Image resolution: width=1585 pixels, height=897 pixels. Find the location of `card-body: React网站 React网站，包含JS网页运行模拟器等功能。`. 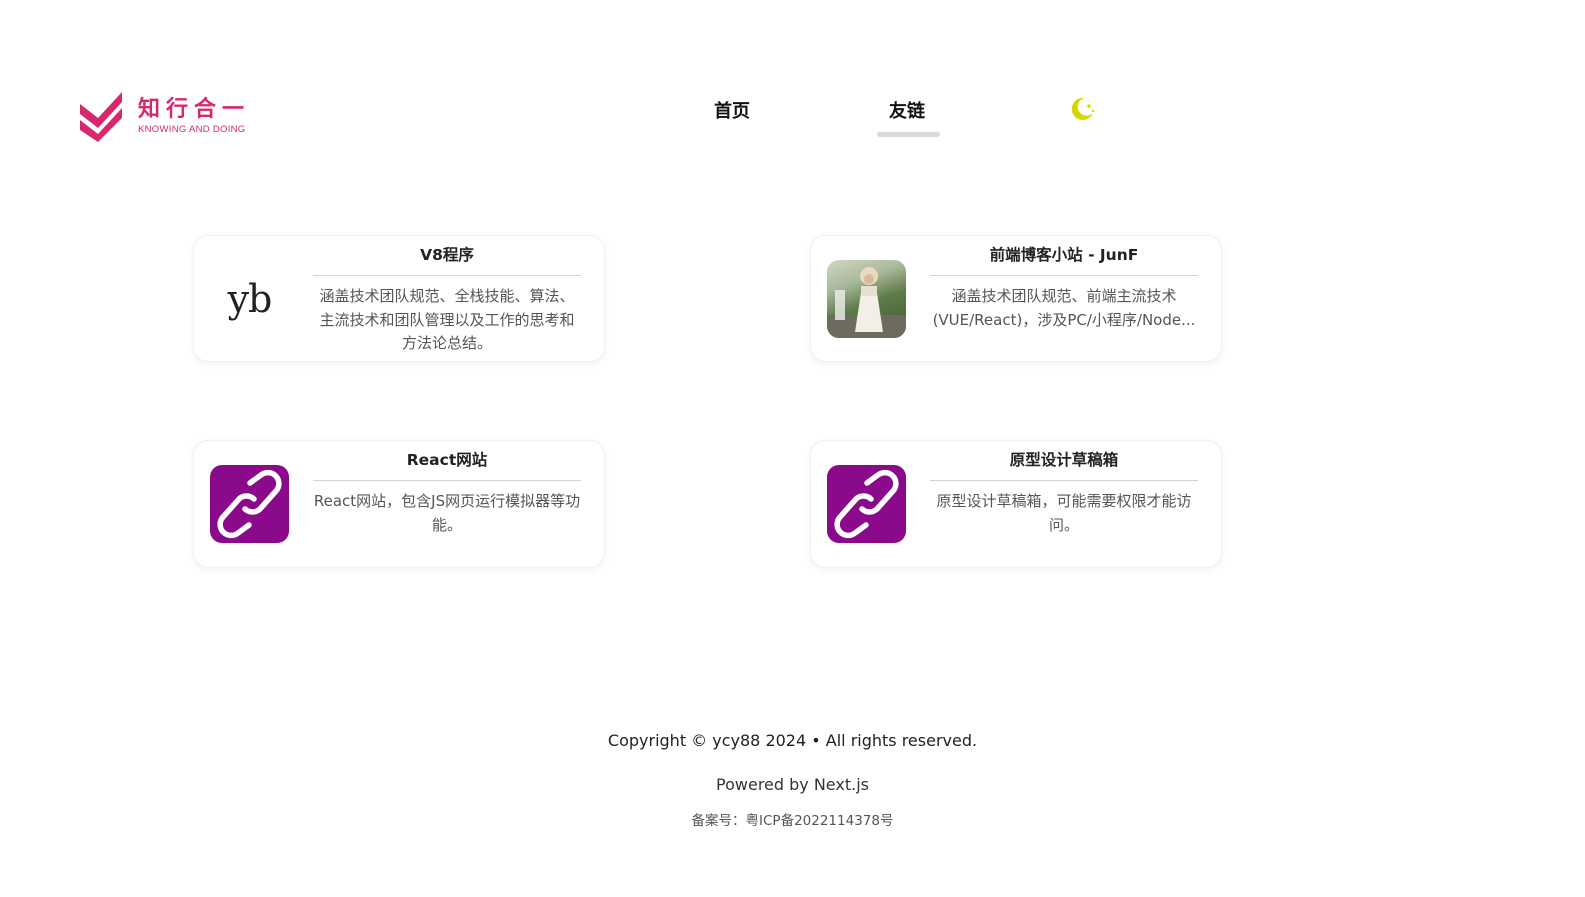

card-body: React网站 React网站，包含JS网页运行模拟器等功能。 is located at coordinates (447, 493).